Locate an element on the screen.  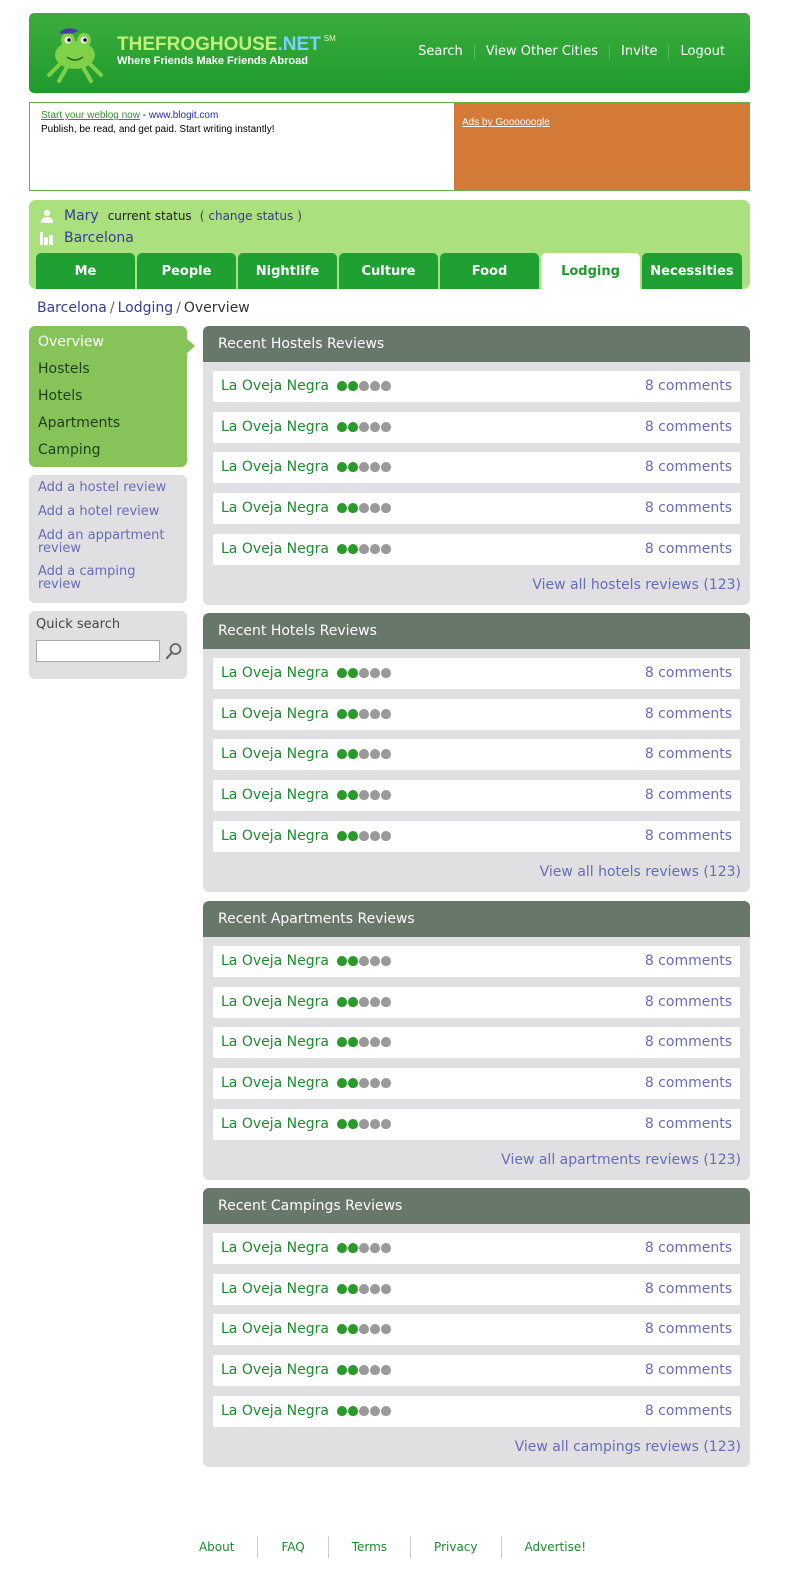
footer-advertise-link: Advertise! is located at coordinates (555, 1547).